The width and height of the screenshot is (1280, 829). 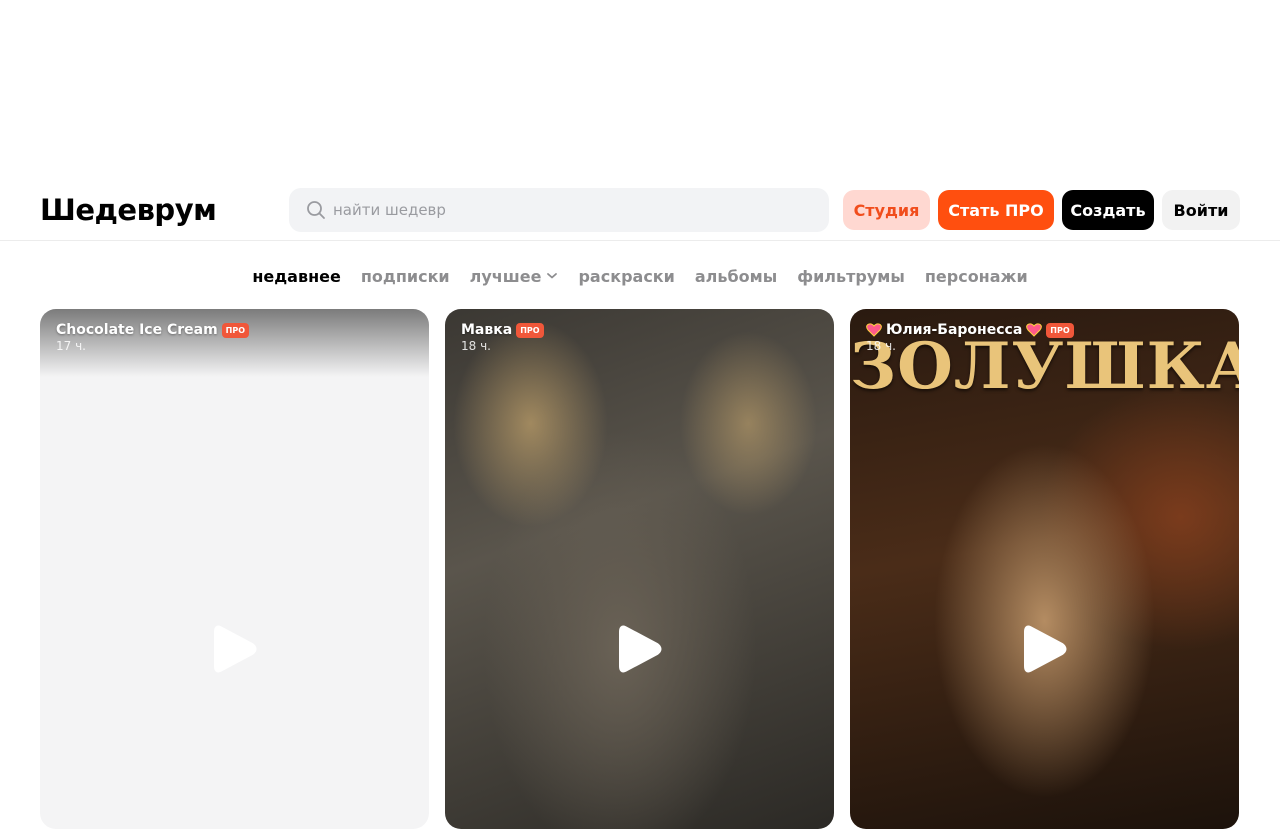 I want to click on card-meta: Chocolate Ice Cream ПРО 17 ч., so click(x=153, y=337).